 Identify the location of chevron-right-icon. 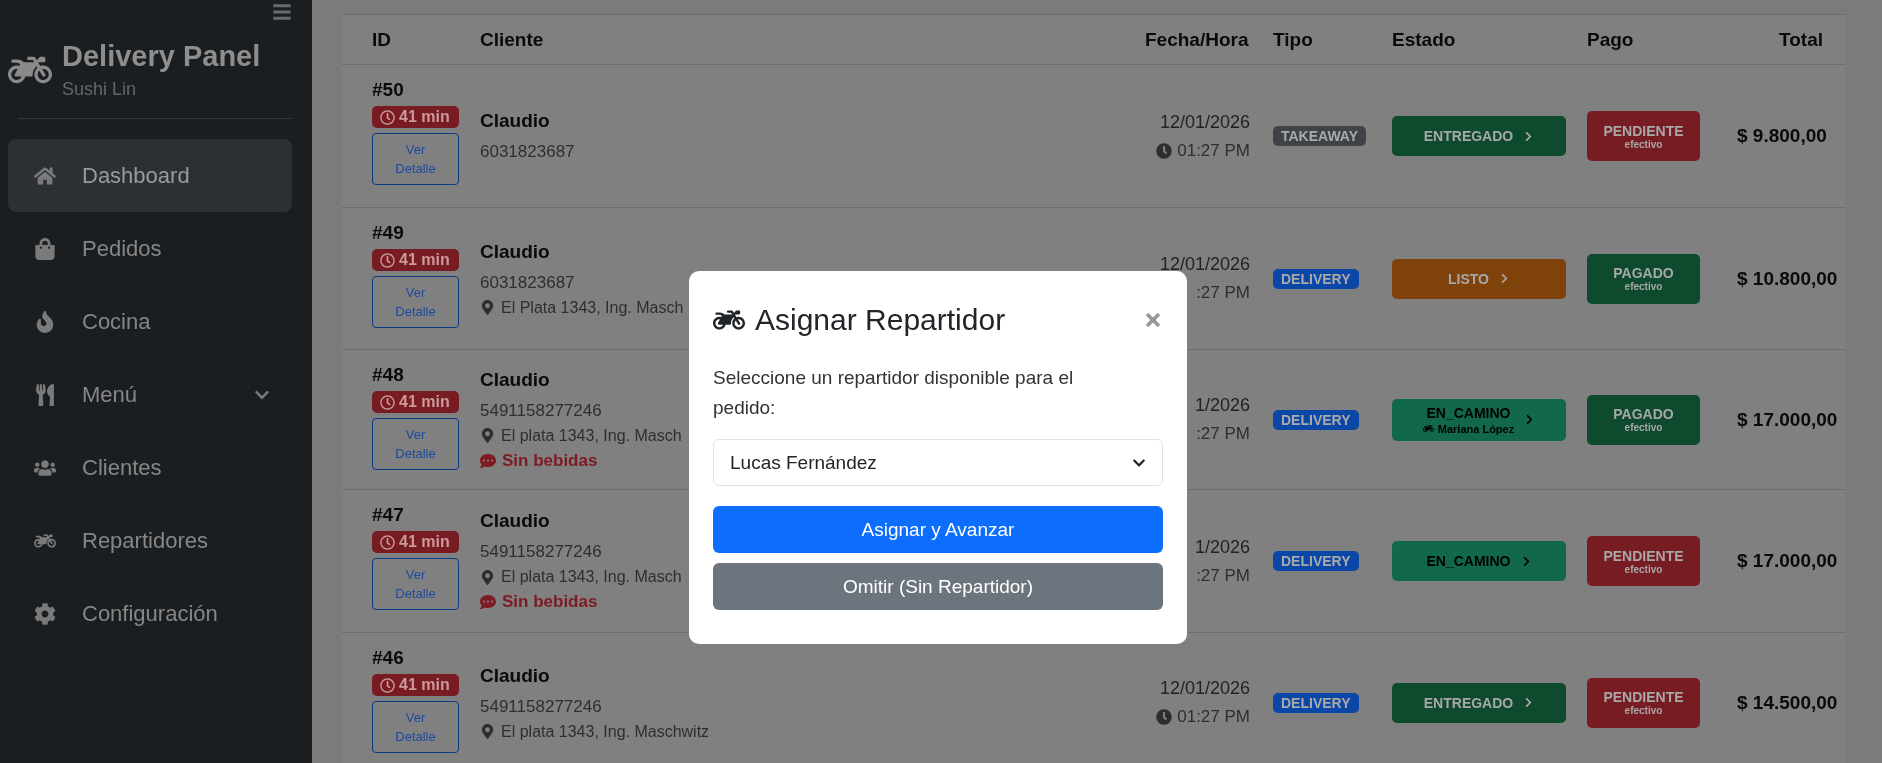
(1504, 278).